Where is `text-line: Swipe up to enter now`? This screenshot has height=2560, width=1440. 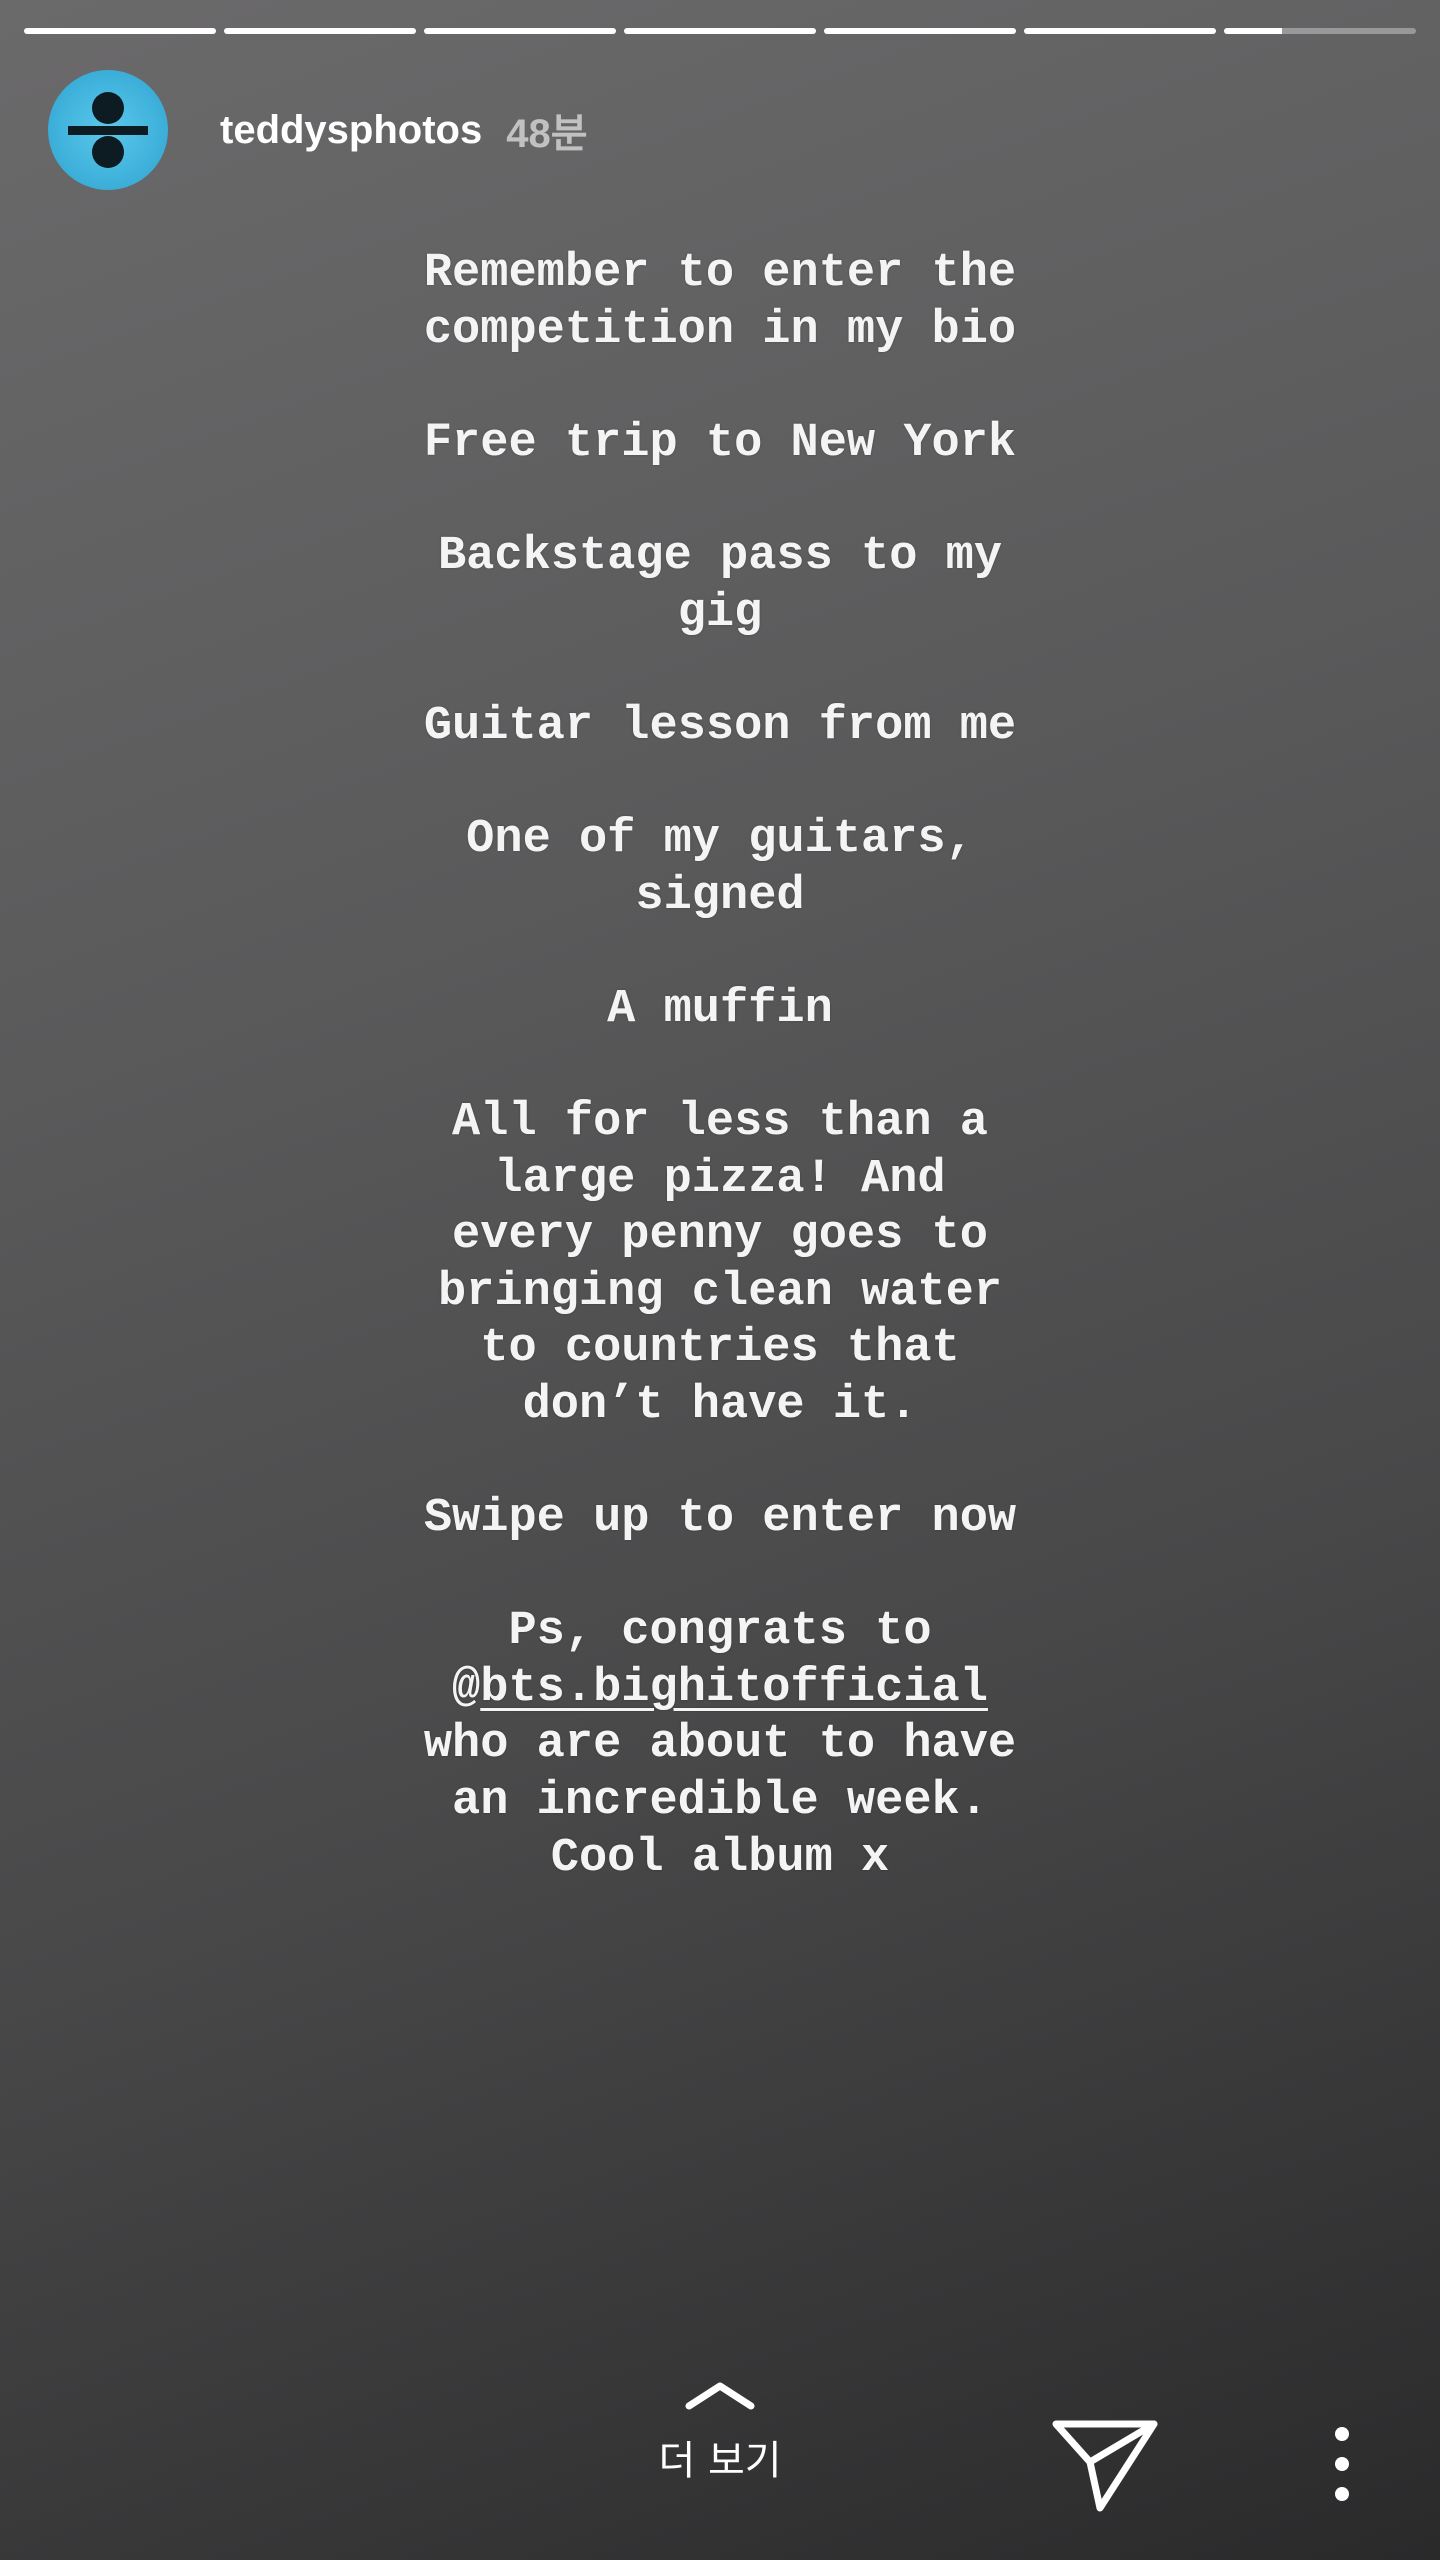 text-line: Swipe up to enter now is located at coordinates (720, 1519).